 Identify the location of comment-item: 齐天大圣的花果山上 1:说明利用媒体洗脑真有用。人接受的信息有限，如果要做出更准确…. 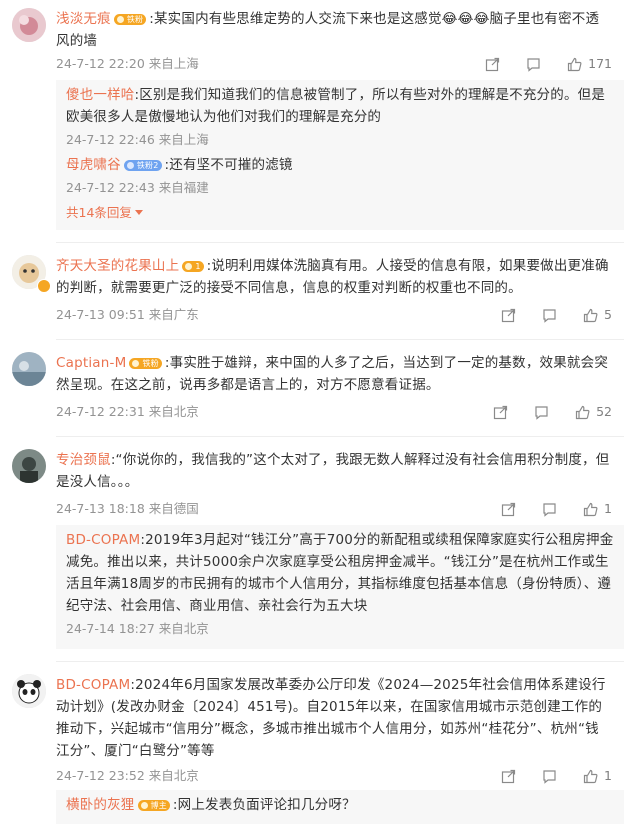
(312, 291).